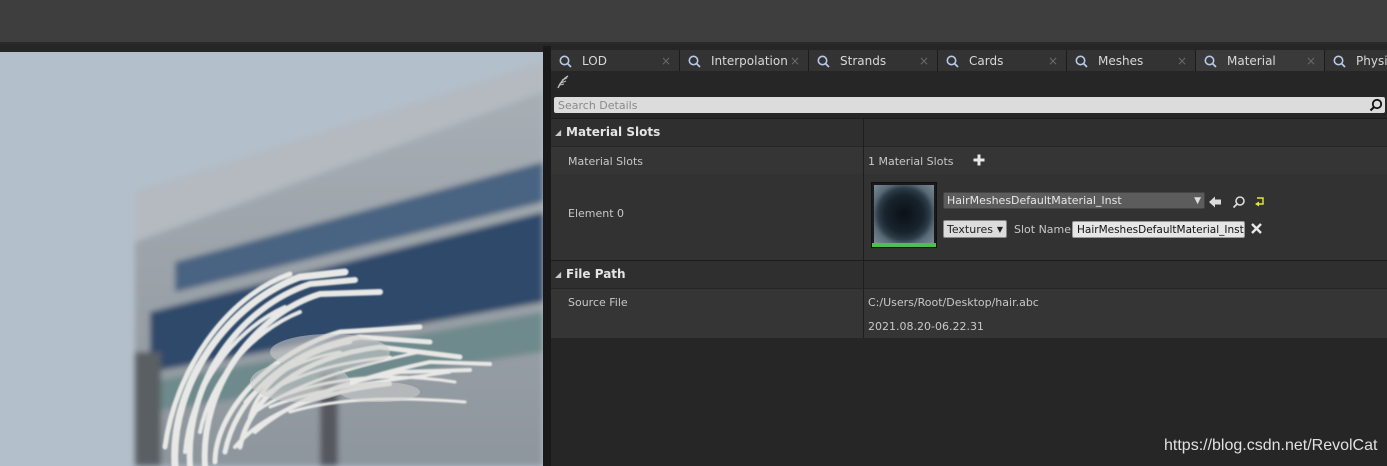 Image resolution: width=1387 pixels, height=466 pixels. Describe the element at coordinates (926, 326) in the screenshot. I see `source-file-date: 2021.08.20-06.22.31` at that location.